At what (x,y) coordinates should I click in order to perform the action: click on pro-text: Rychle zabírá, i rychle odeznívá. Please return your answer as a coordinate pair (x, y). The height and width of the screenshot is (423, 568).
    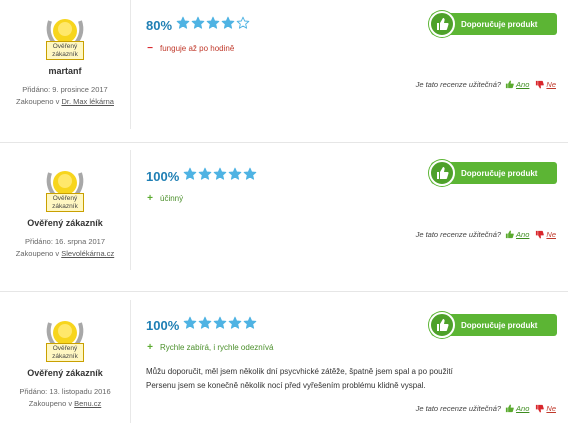
    Looking at the image, I should click on (217, 347).